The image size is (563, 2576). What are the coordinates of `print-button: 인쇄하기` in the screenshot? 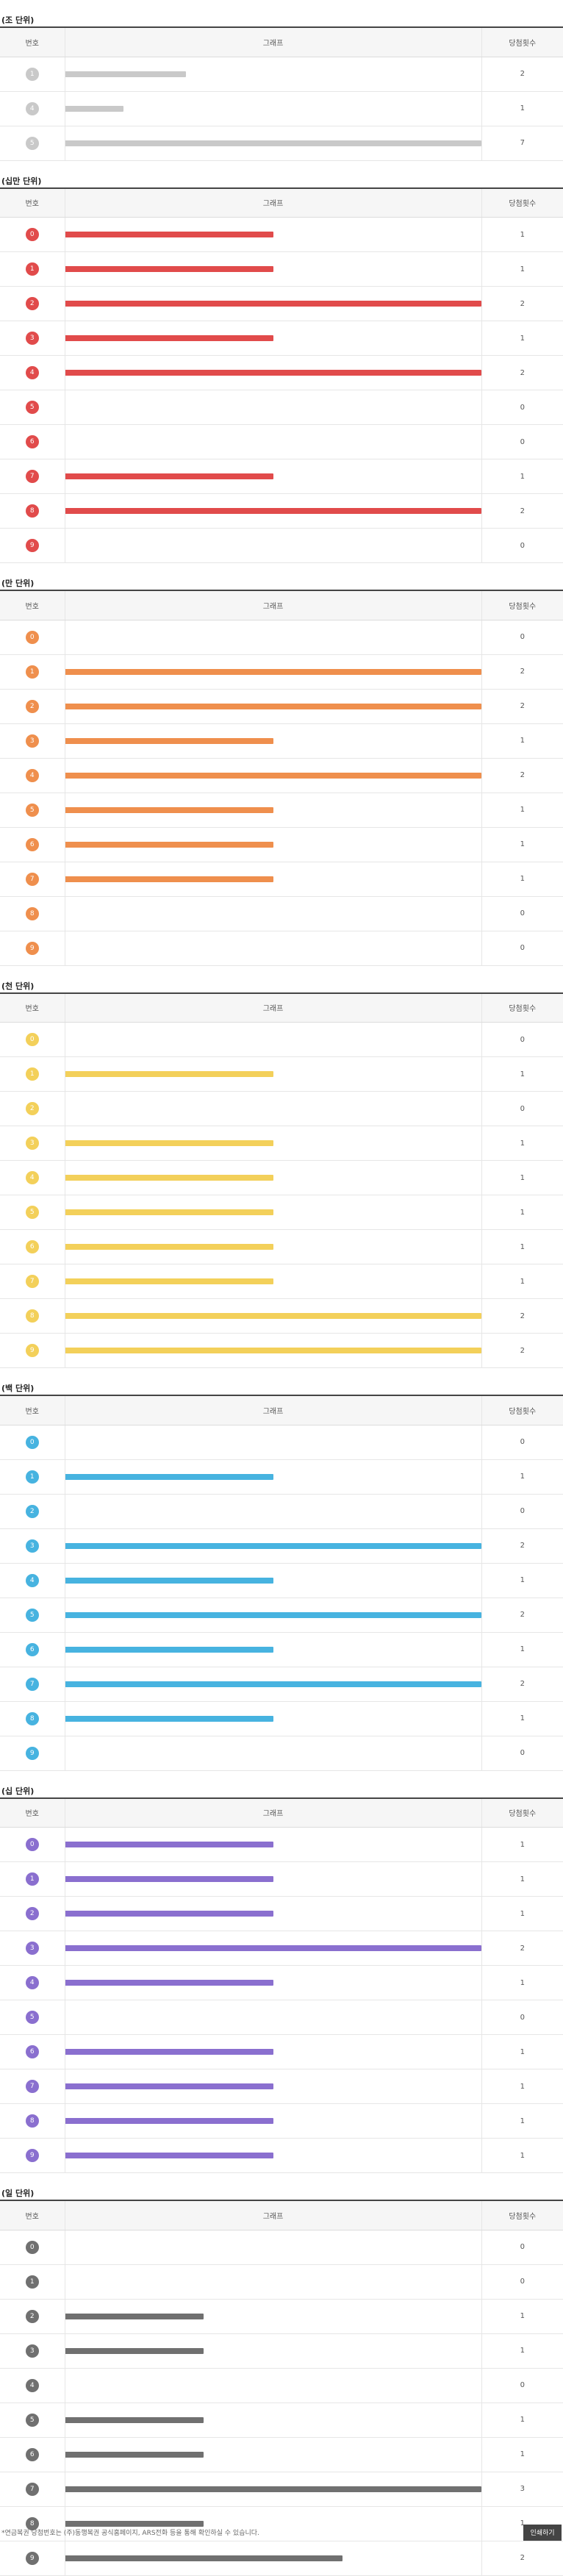 It's located at (542, 2533).